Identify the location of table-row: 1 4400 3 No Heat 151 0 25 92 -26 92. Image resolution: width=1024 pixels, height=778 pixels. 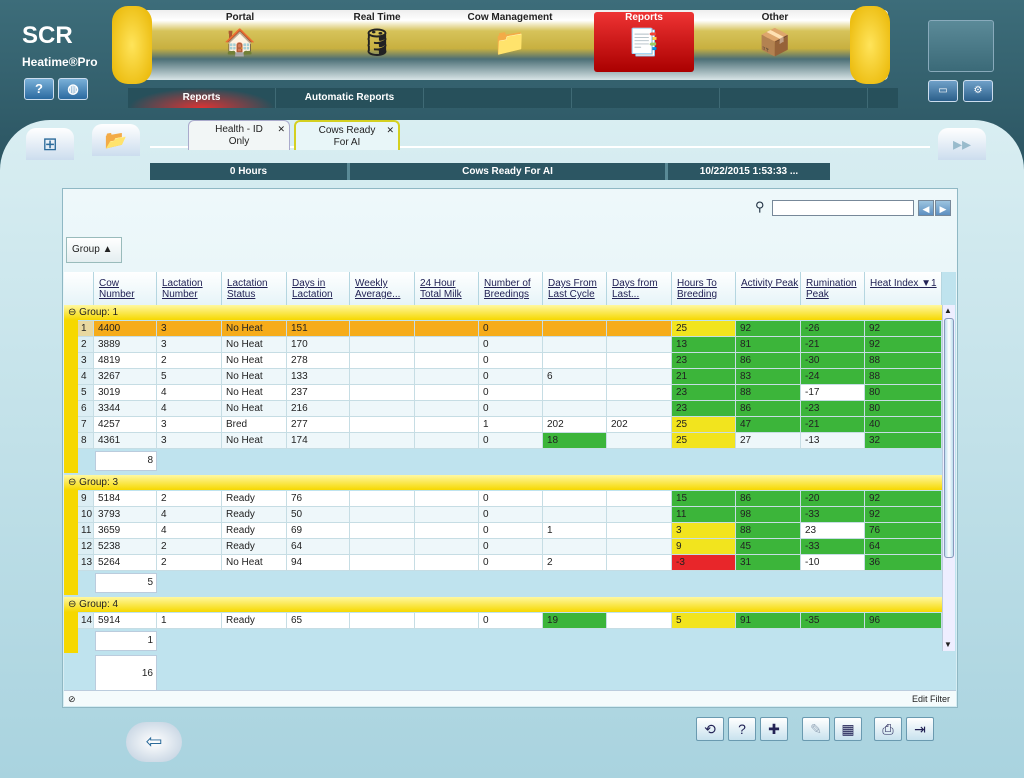
(510, 329).